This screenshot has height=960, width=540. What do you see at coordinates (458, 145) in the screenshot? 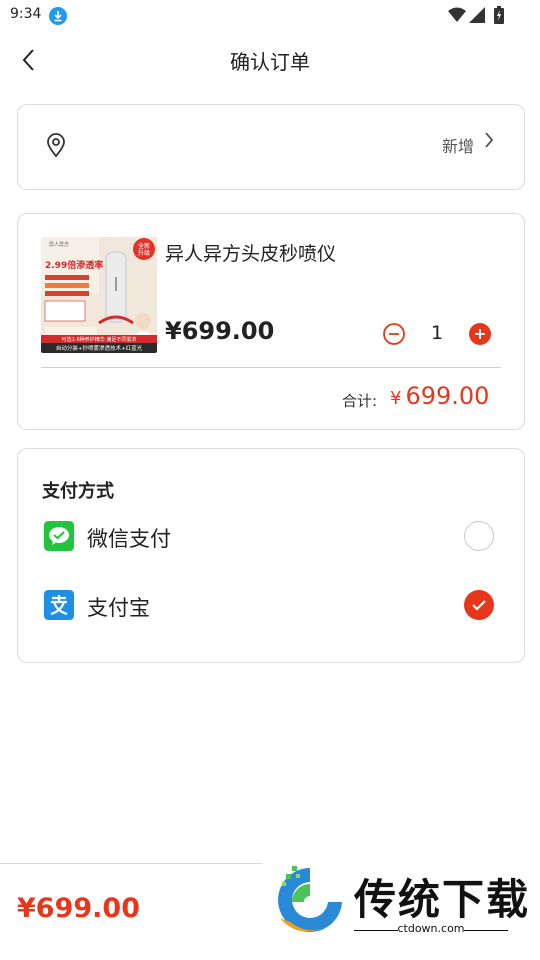
I see `add-address-label: 新增` at bounding box center [458, 145].